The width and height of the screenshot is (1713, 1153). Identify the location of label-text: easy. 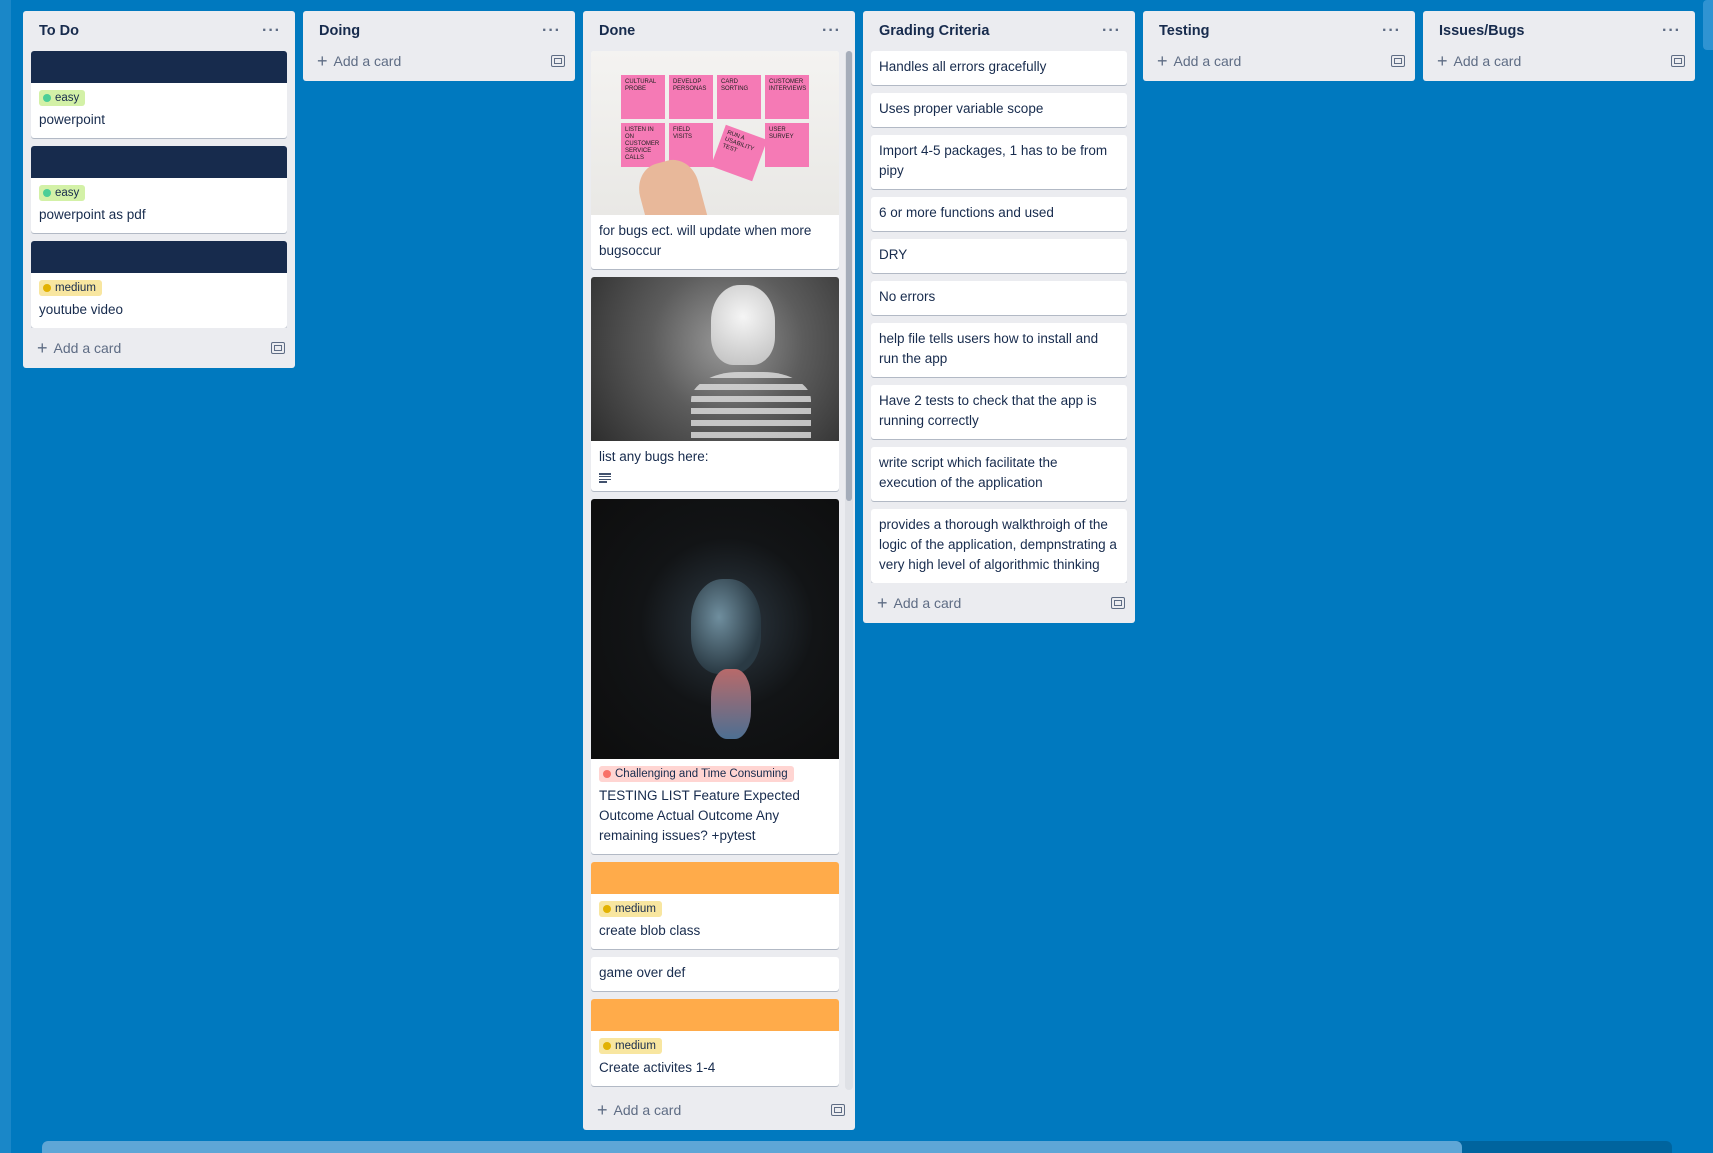
(67, 193).